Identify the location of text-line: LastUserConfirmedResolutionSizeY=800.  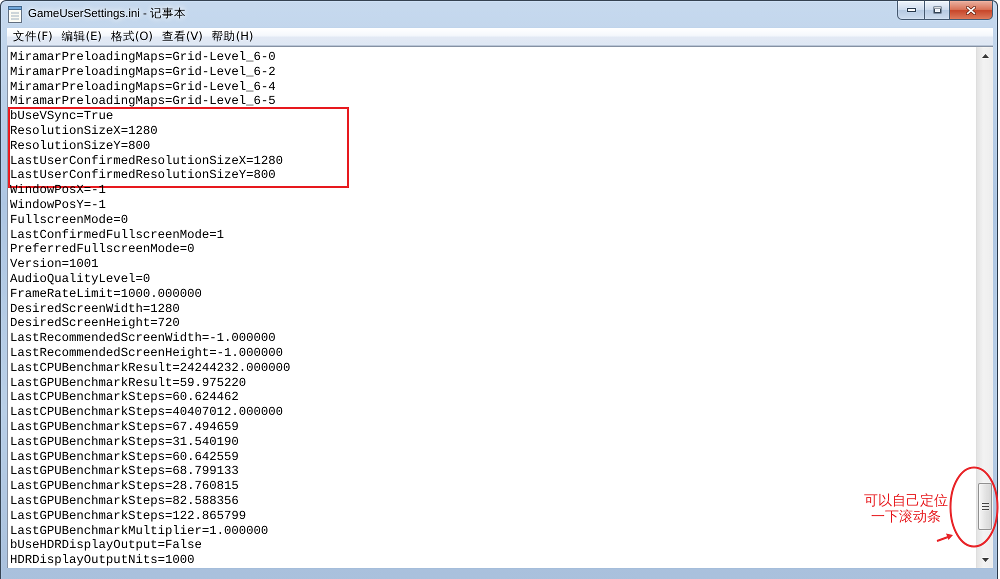
(143, 176).